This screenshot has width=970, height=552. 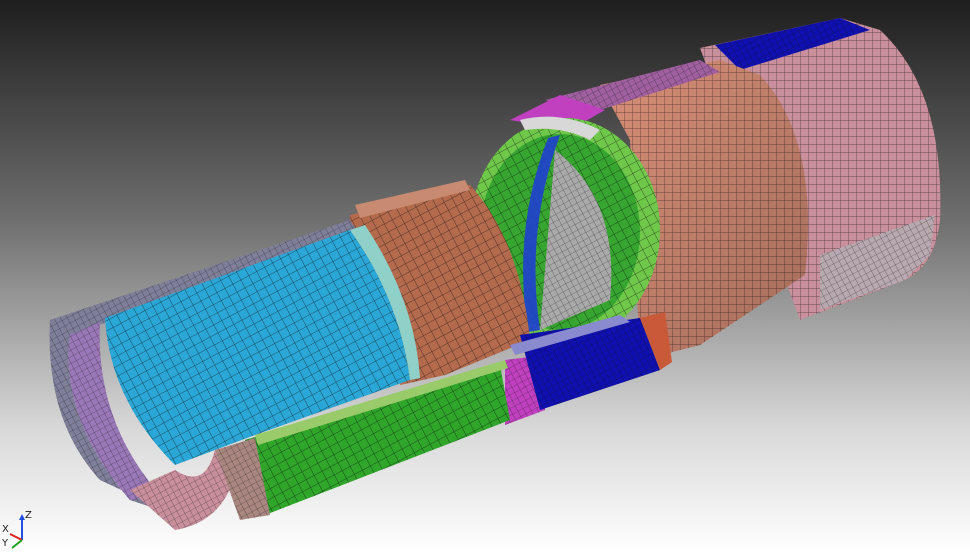 What do you see at coordinates (28, 515) in the screenshot?
I see `z-axis-label: Z` at bounding box center [28, 515].